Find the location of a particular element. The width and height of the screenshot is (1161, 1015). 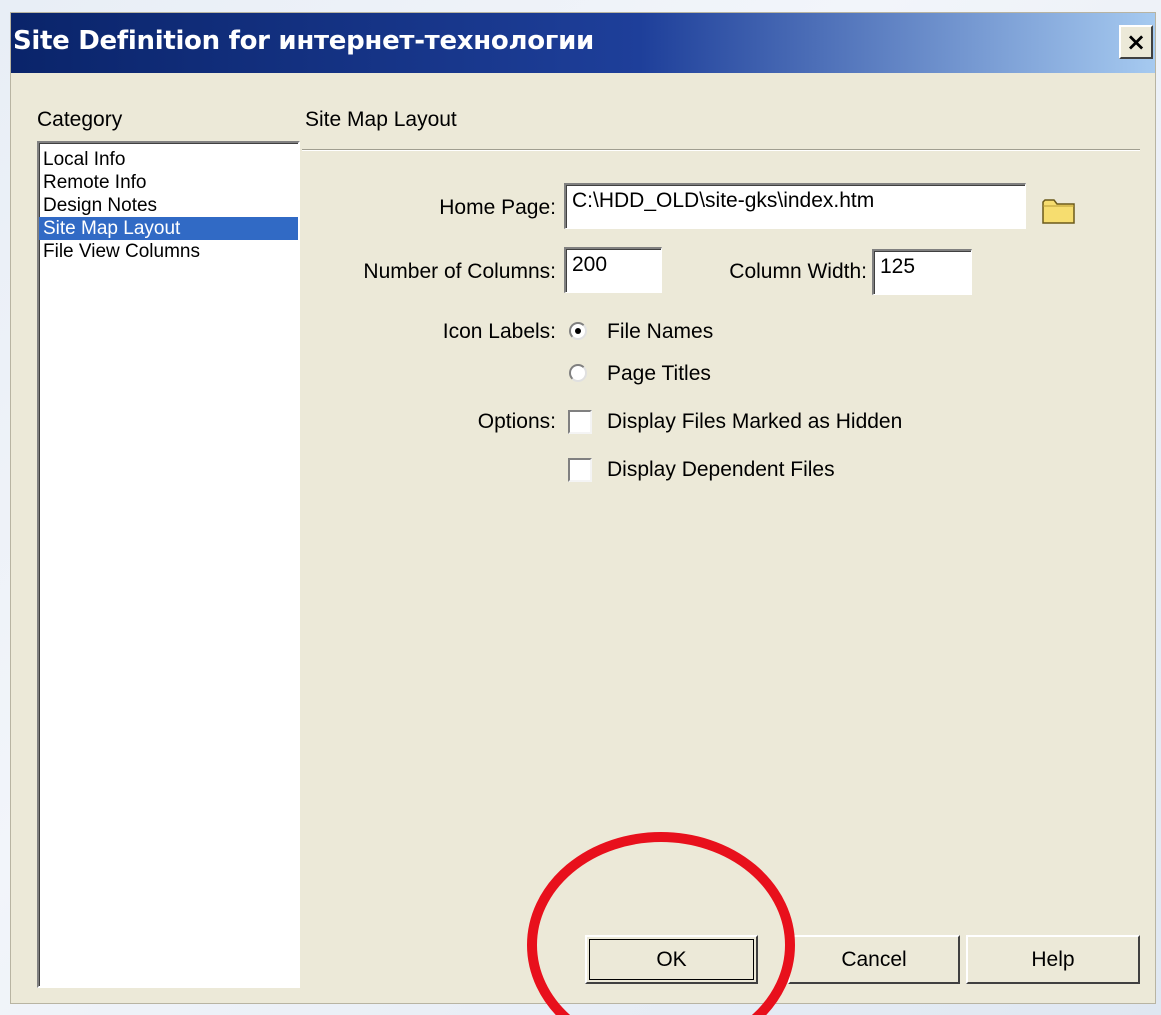

close-icon: × is located at coordinates (1136, 42).